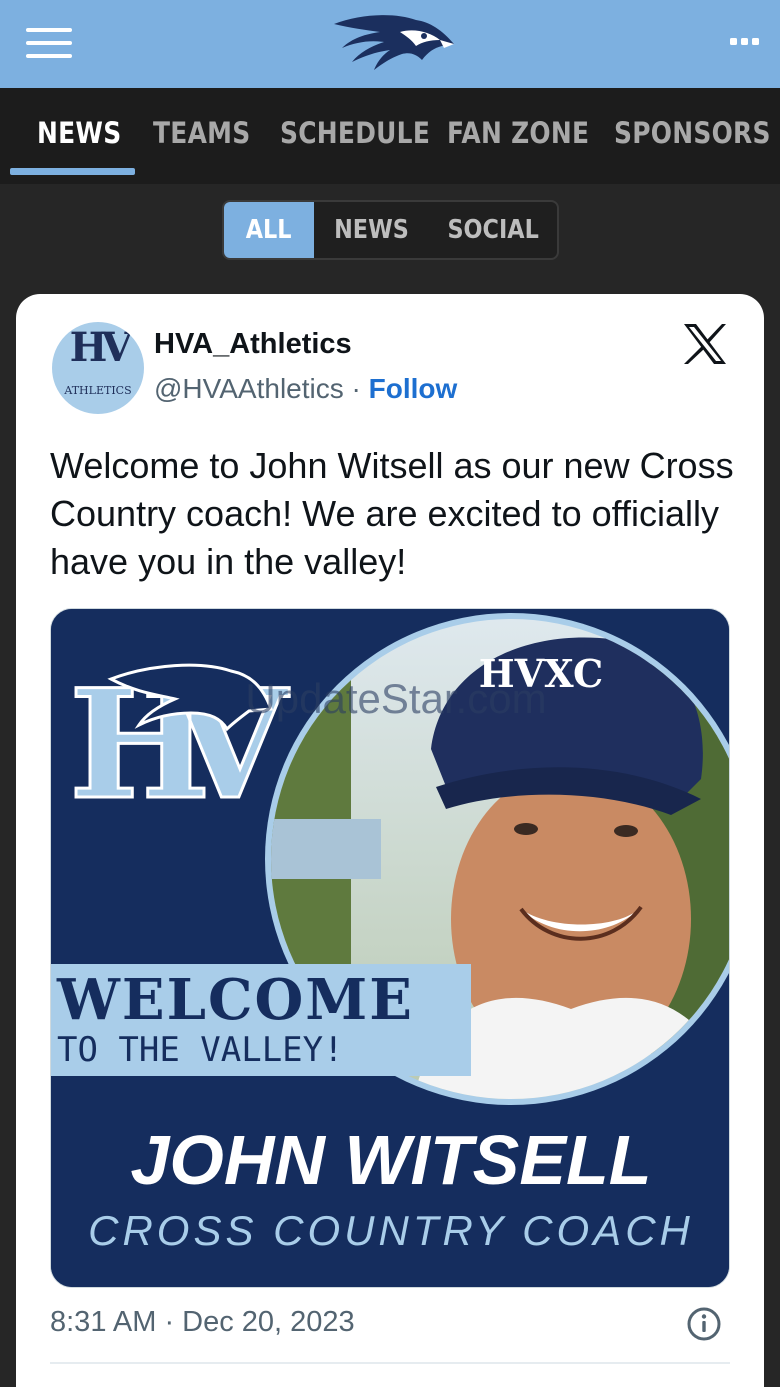 The image size is (780, 1387). Describe the element at coordinates (395, 698) in the screenshot. I see `watermark: UpdateStar.com` at that location.